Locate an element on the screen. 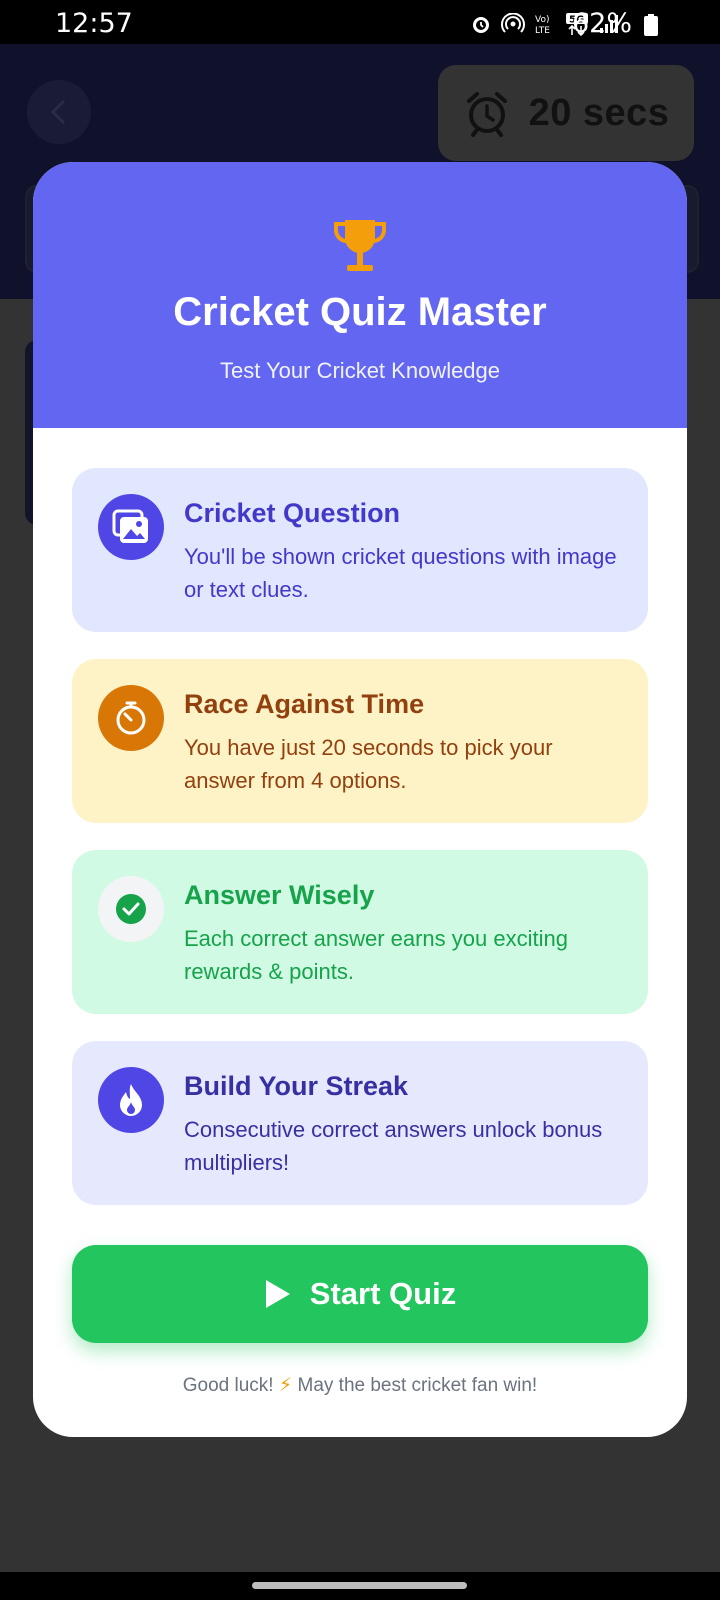  chevron-left-icon is located at coordinates (58, 112).